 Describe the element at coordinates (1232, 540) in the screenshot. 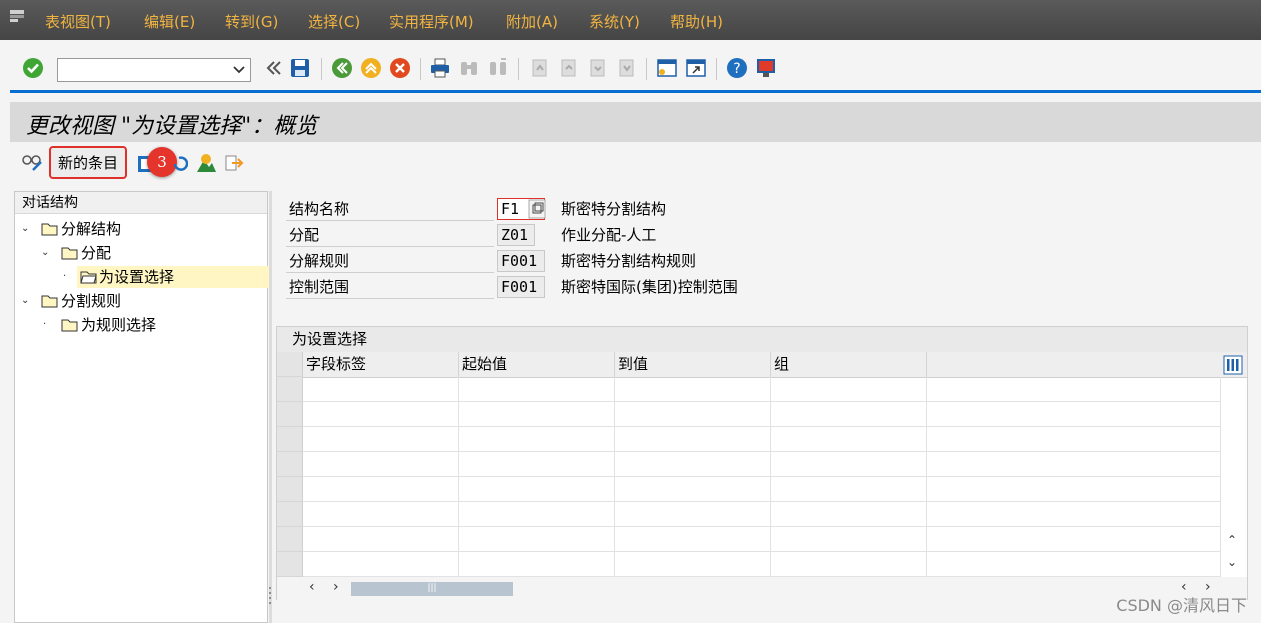

I see `scroll-up-icon: ⌃` at that location.